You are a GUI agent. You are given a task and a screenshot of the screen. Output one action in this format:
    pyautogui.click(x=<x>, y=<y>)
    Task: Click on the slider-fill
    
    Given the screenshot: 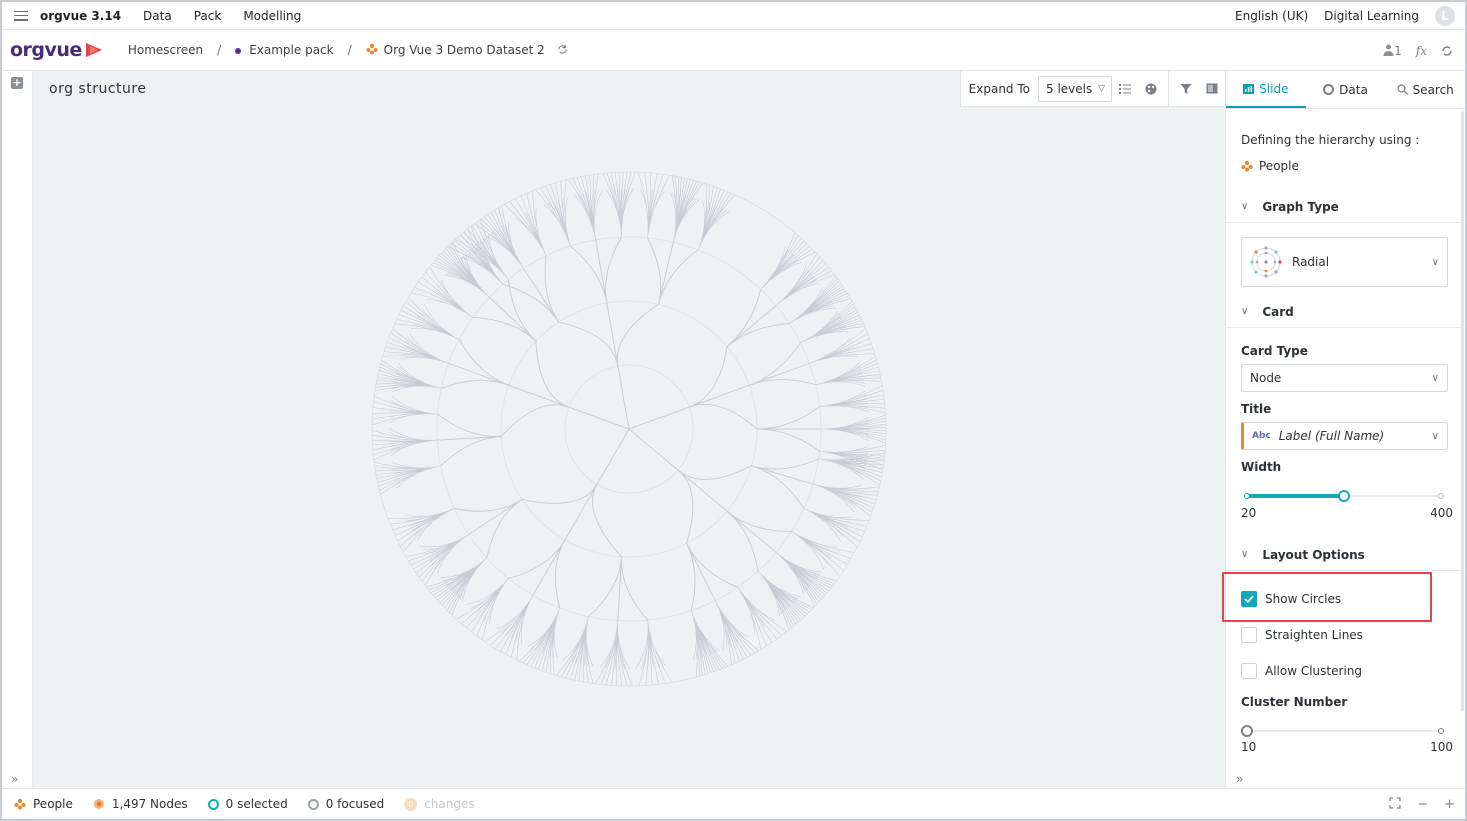 What is the action you would take?
    pyautogui.click(x=1294, y=496)
    